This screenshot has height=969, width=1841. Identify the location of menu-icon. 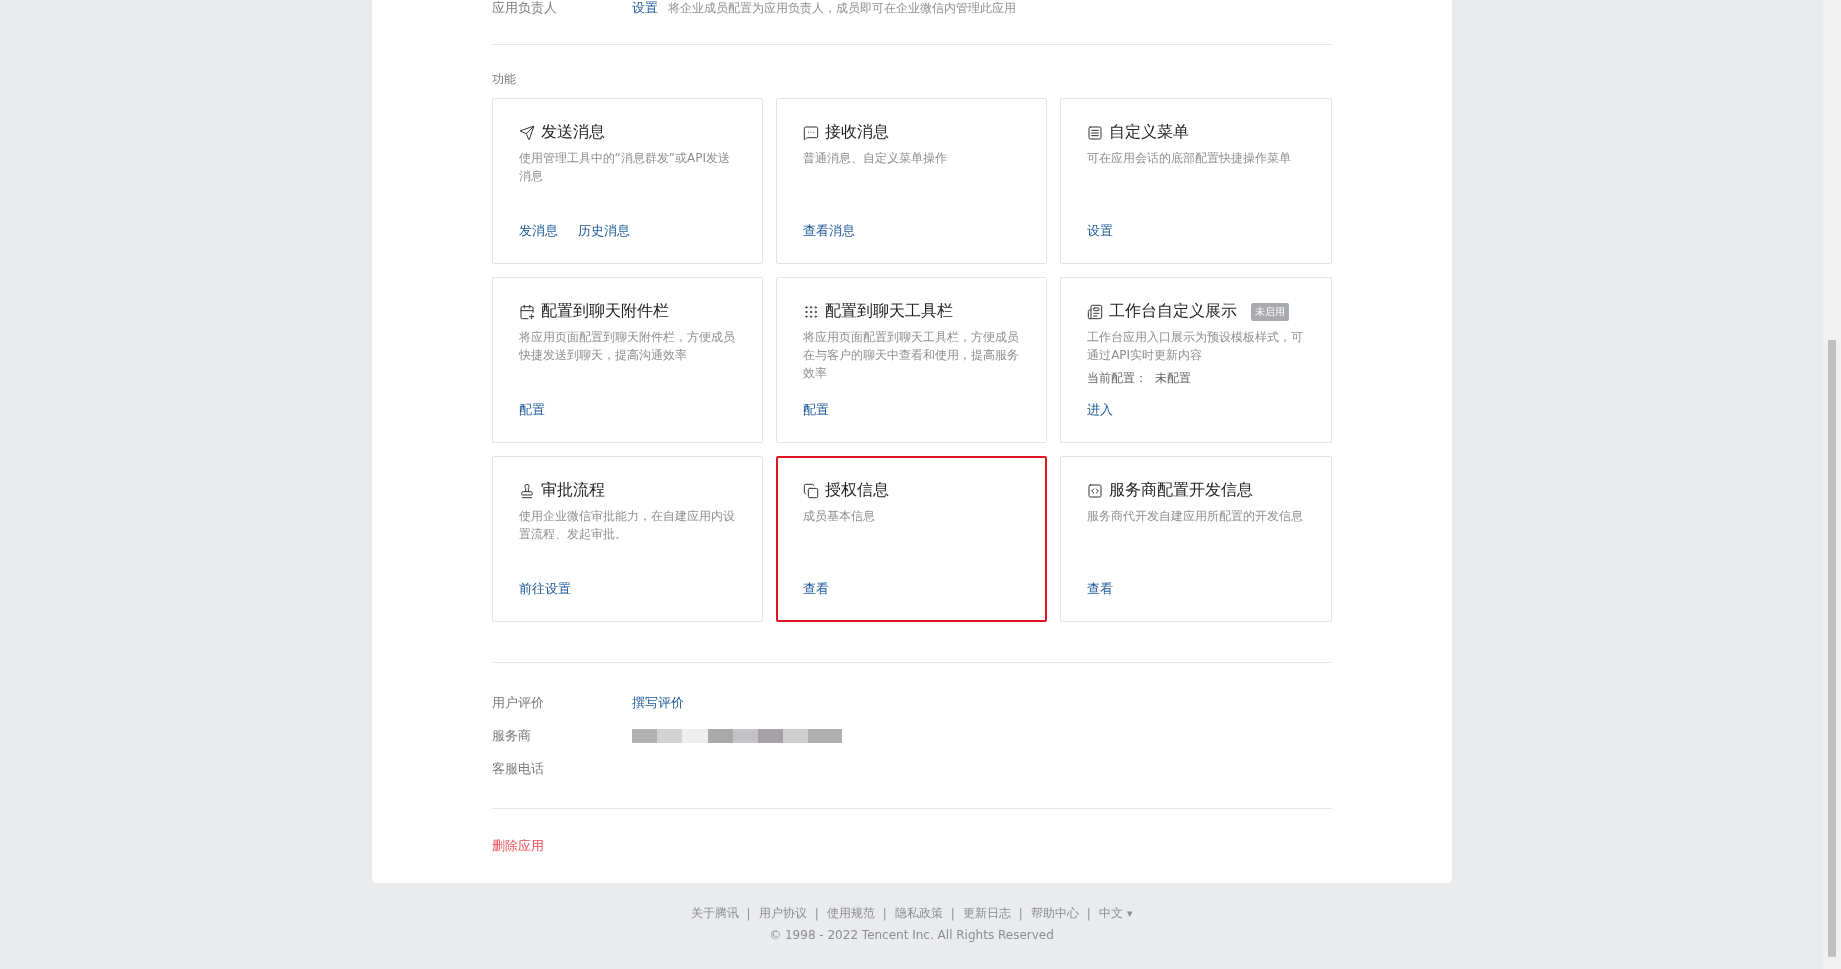
(1095, 132).